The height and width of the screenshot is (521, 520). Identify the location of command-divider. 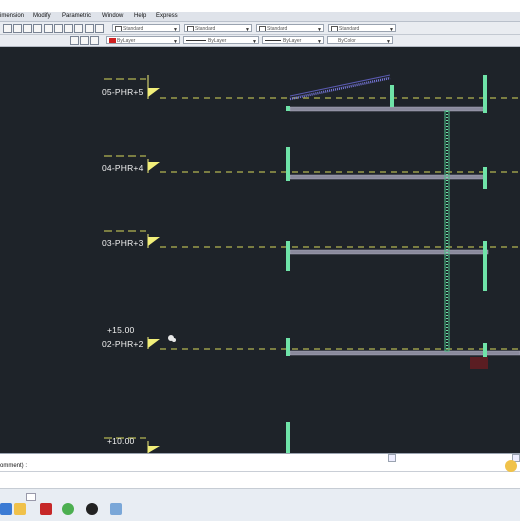
(260, 471).